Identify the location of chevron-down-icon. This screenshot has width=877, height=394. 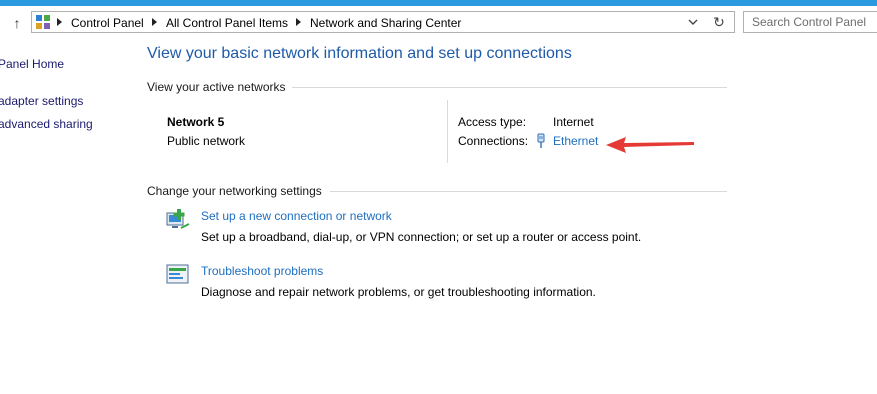
(693, 22).